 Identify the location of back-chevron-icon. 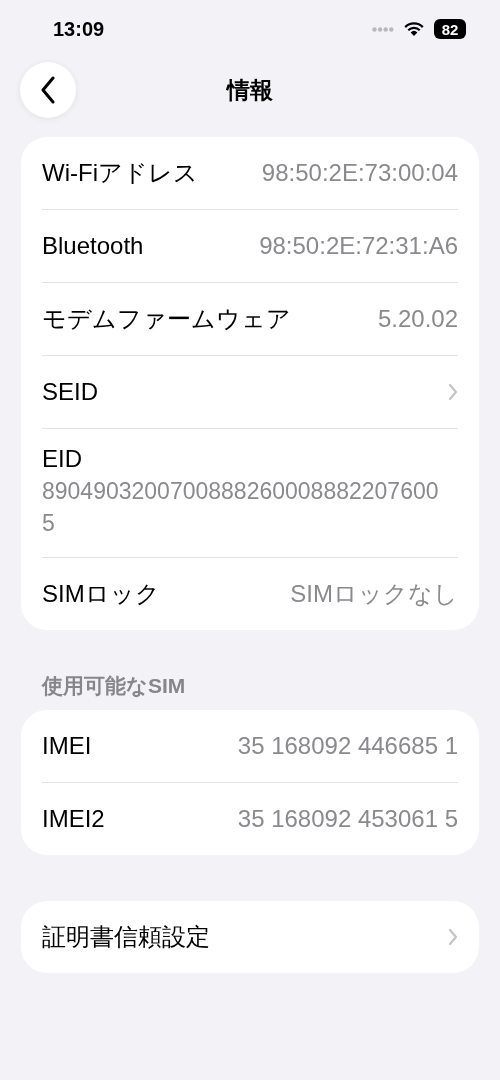
(48, 90).